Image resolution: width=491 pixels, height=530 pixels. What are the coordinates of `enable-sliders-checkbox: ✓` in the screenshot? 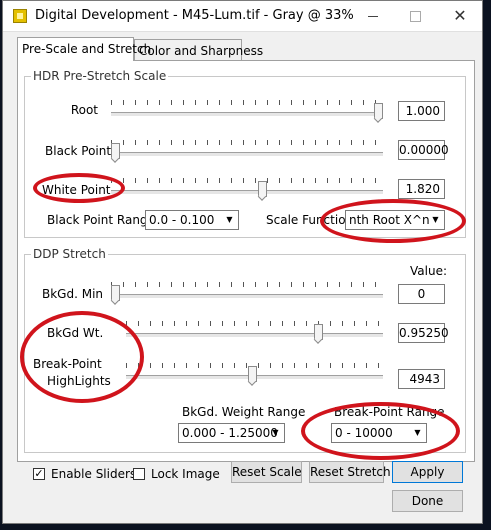 It's located at (39, 474).